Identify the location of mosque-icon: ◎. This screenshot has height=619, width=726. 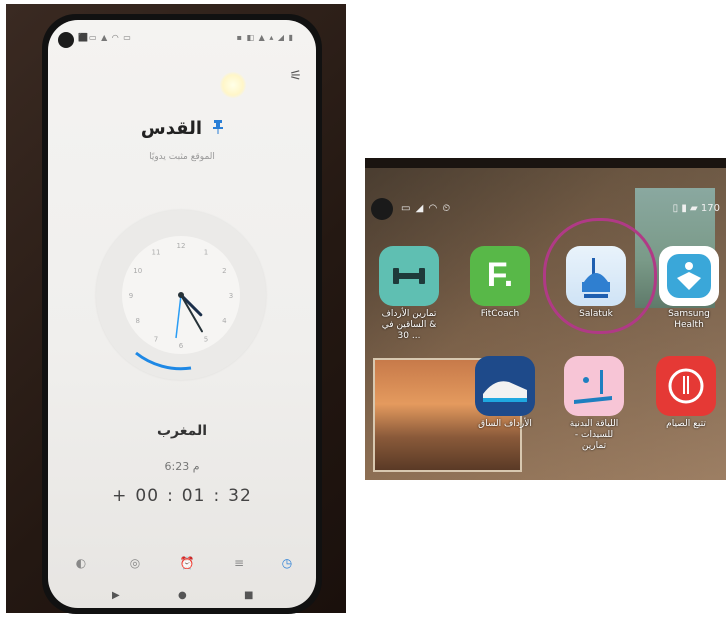
(135, 563).